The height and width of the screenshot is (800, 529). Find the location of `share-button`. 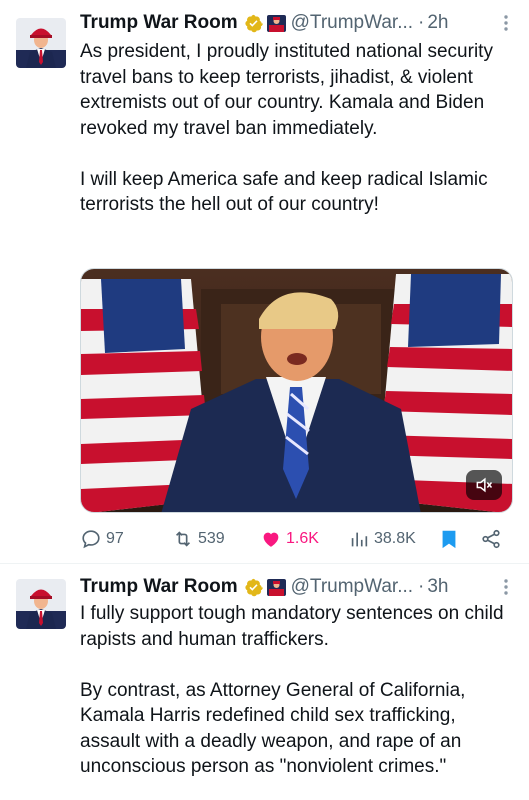

share-button is located at coordinates (493, 539).